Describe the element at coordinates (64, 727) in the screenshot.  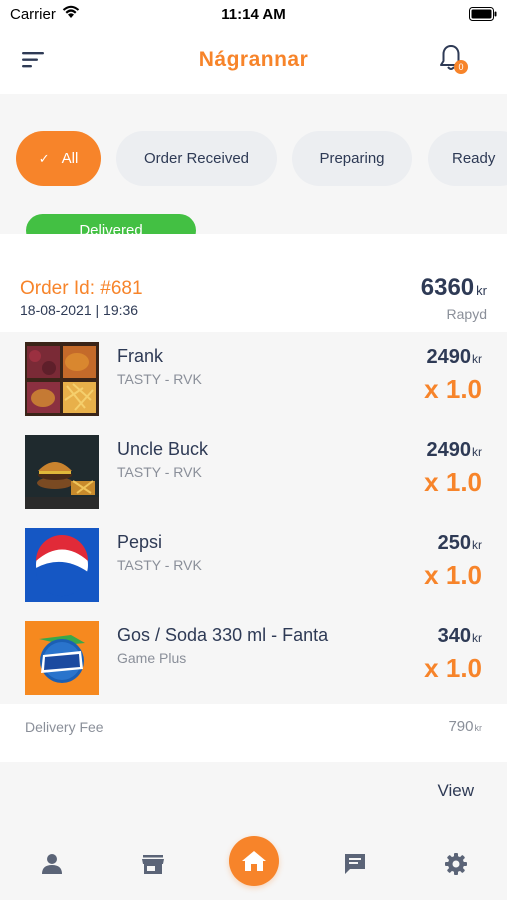
I see `delivery-fee-label: Delivery Fee` at that location.